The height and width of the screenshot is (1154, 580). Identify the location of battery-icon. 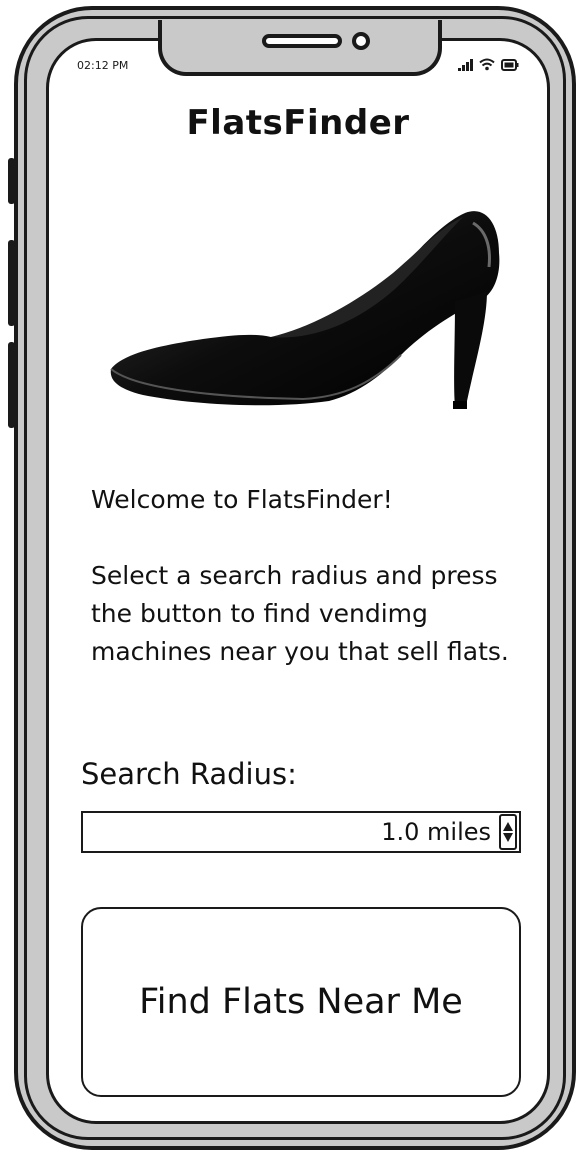
(510, 65).